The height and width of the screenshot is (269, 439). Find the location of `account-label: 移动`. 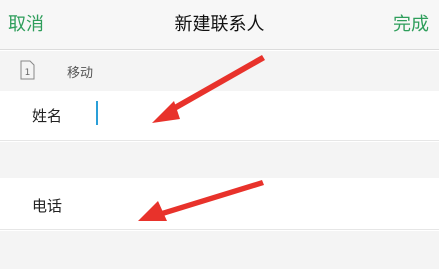

account-label: 移动 is located at coordinates (80, 73).